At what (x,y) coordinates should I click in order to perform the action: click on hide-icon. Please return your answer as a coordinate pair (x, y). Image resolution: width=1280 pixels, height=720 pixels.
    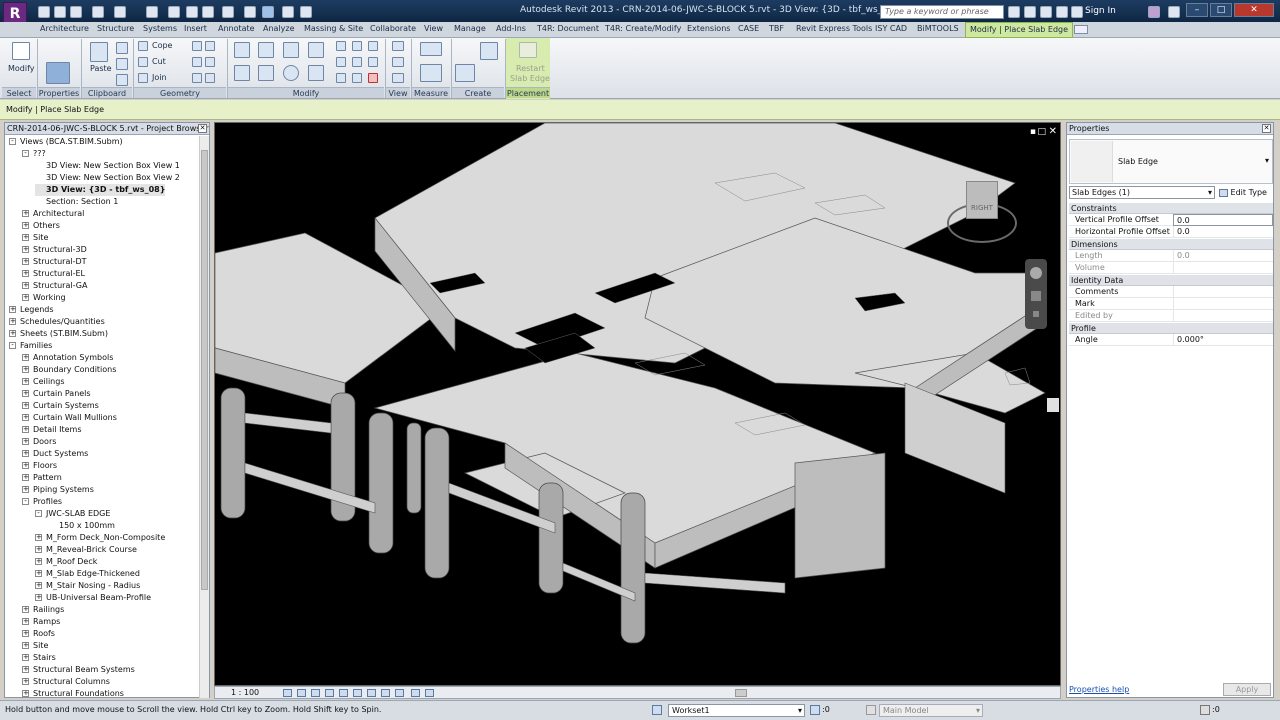
    Looking at the image, I should click on (398, 78).